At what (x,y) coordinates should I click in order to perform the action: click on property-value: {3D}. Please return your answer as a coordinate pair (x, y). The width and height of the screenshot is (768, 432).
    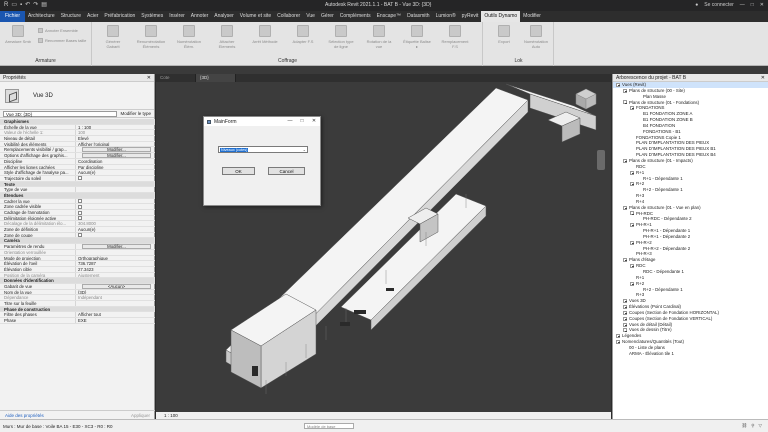
    Looking at the image, I should click on (115, 292).